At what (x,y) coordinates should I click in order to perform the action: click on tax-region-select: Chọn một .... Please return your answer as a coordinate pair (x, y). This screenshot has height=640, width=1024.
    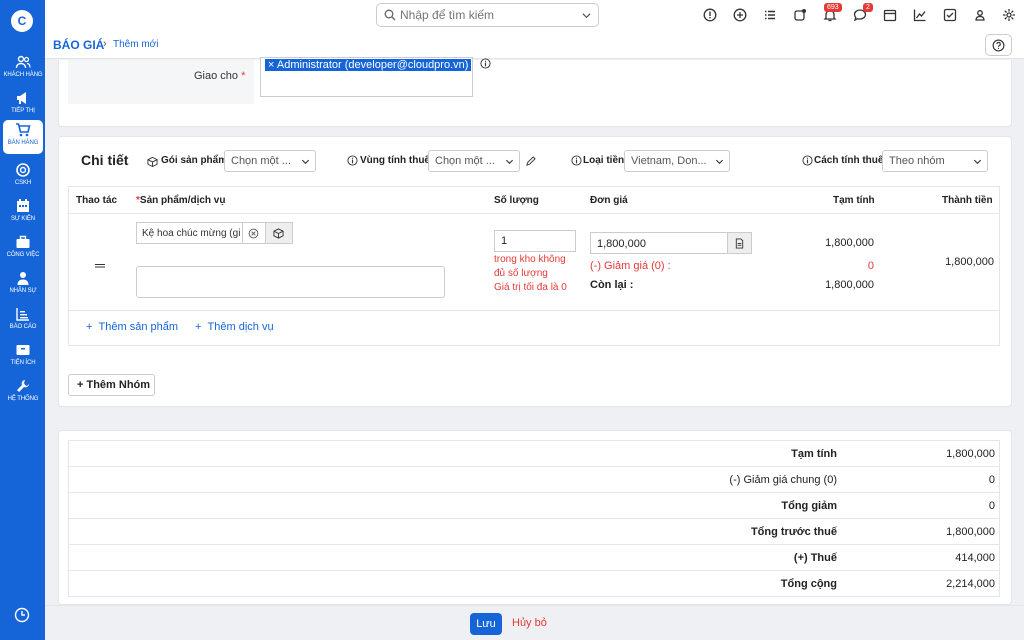
    Looking at the image, I should click on (474, 161).